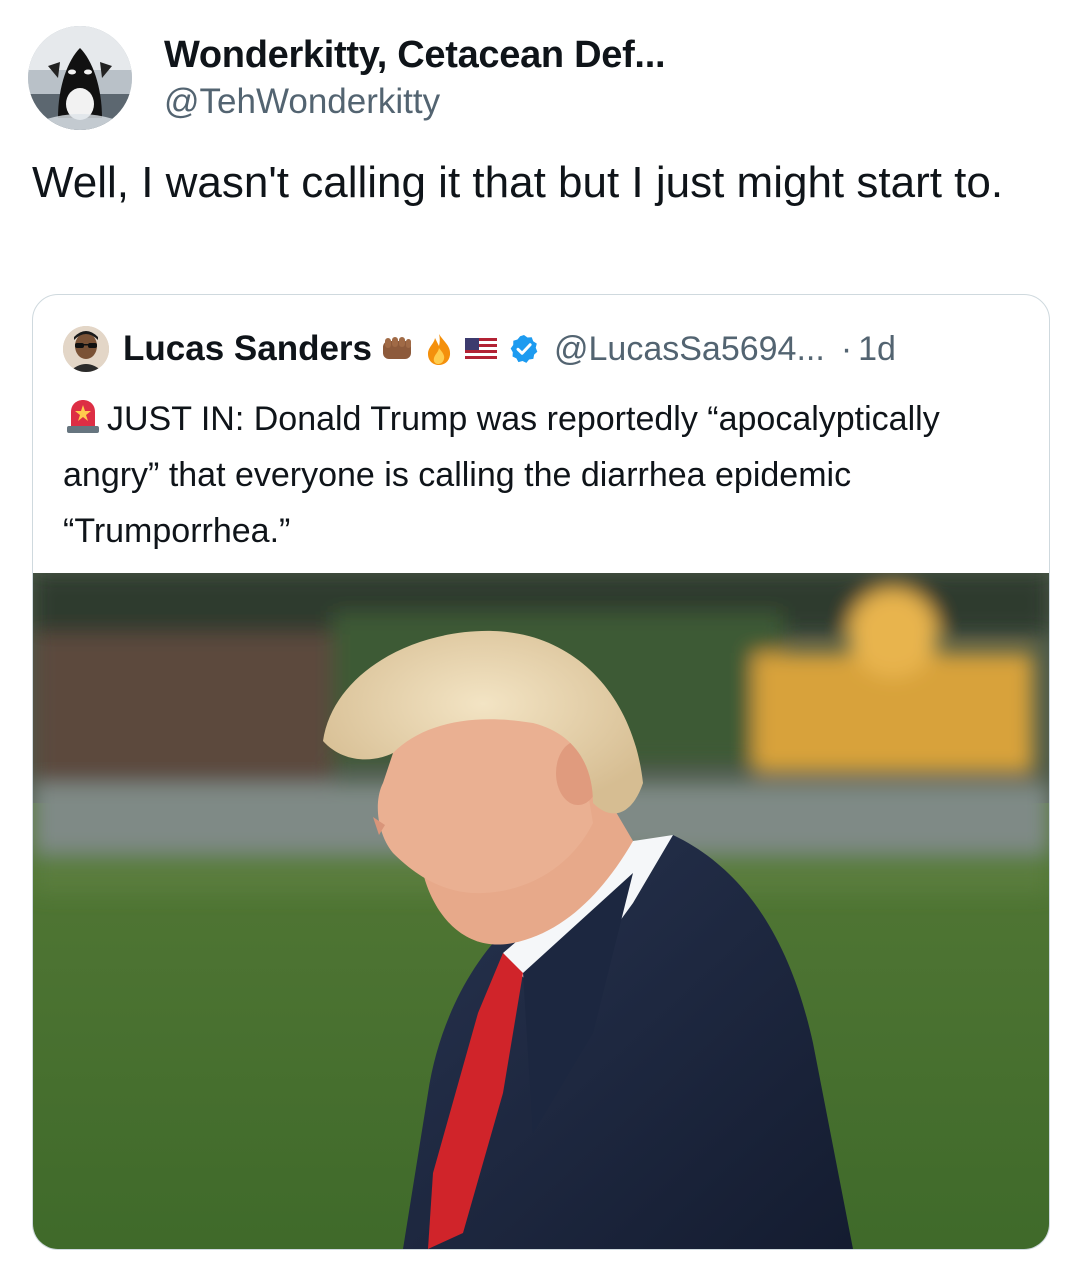  I want to click on quoted-author-avatar, so click(86, 349).